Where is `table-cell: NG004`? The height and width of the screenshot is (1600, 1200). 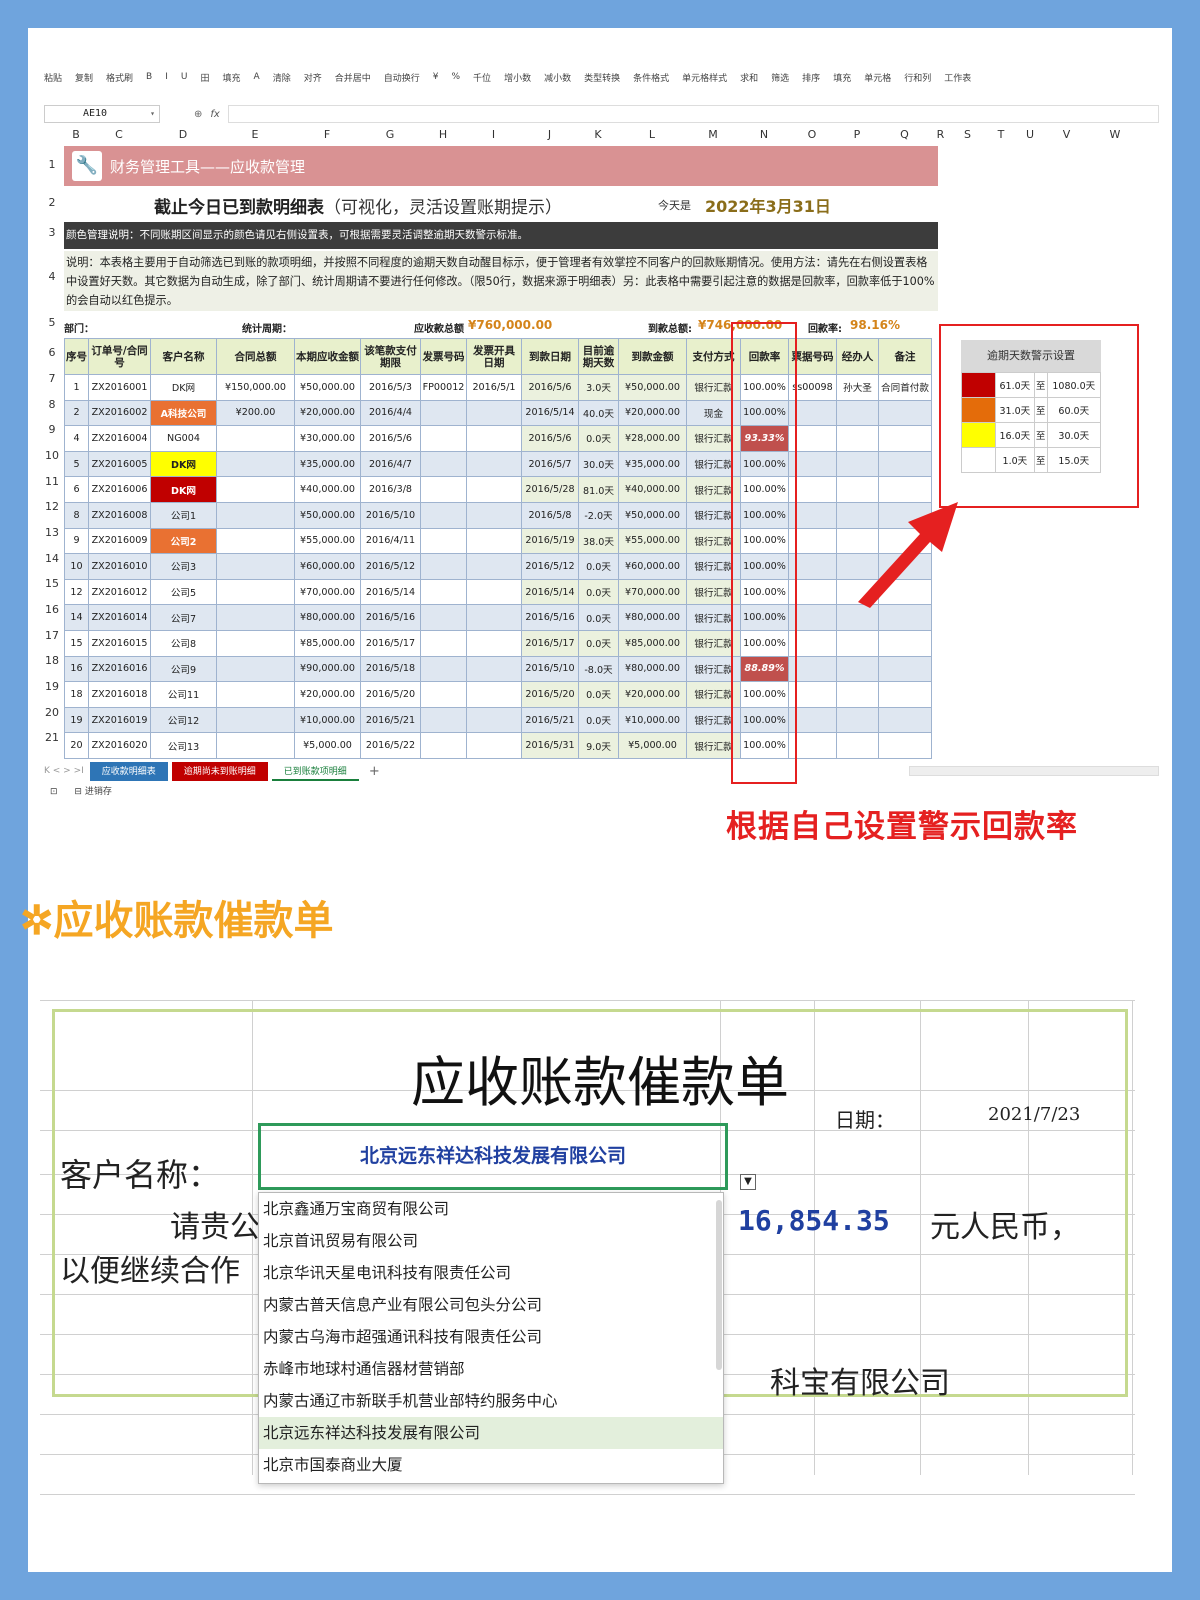
table-cell: NG004 is located at coordinates (183, 438).